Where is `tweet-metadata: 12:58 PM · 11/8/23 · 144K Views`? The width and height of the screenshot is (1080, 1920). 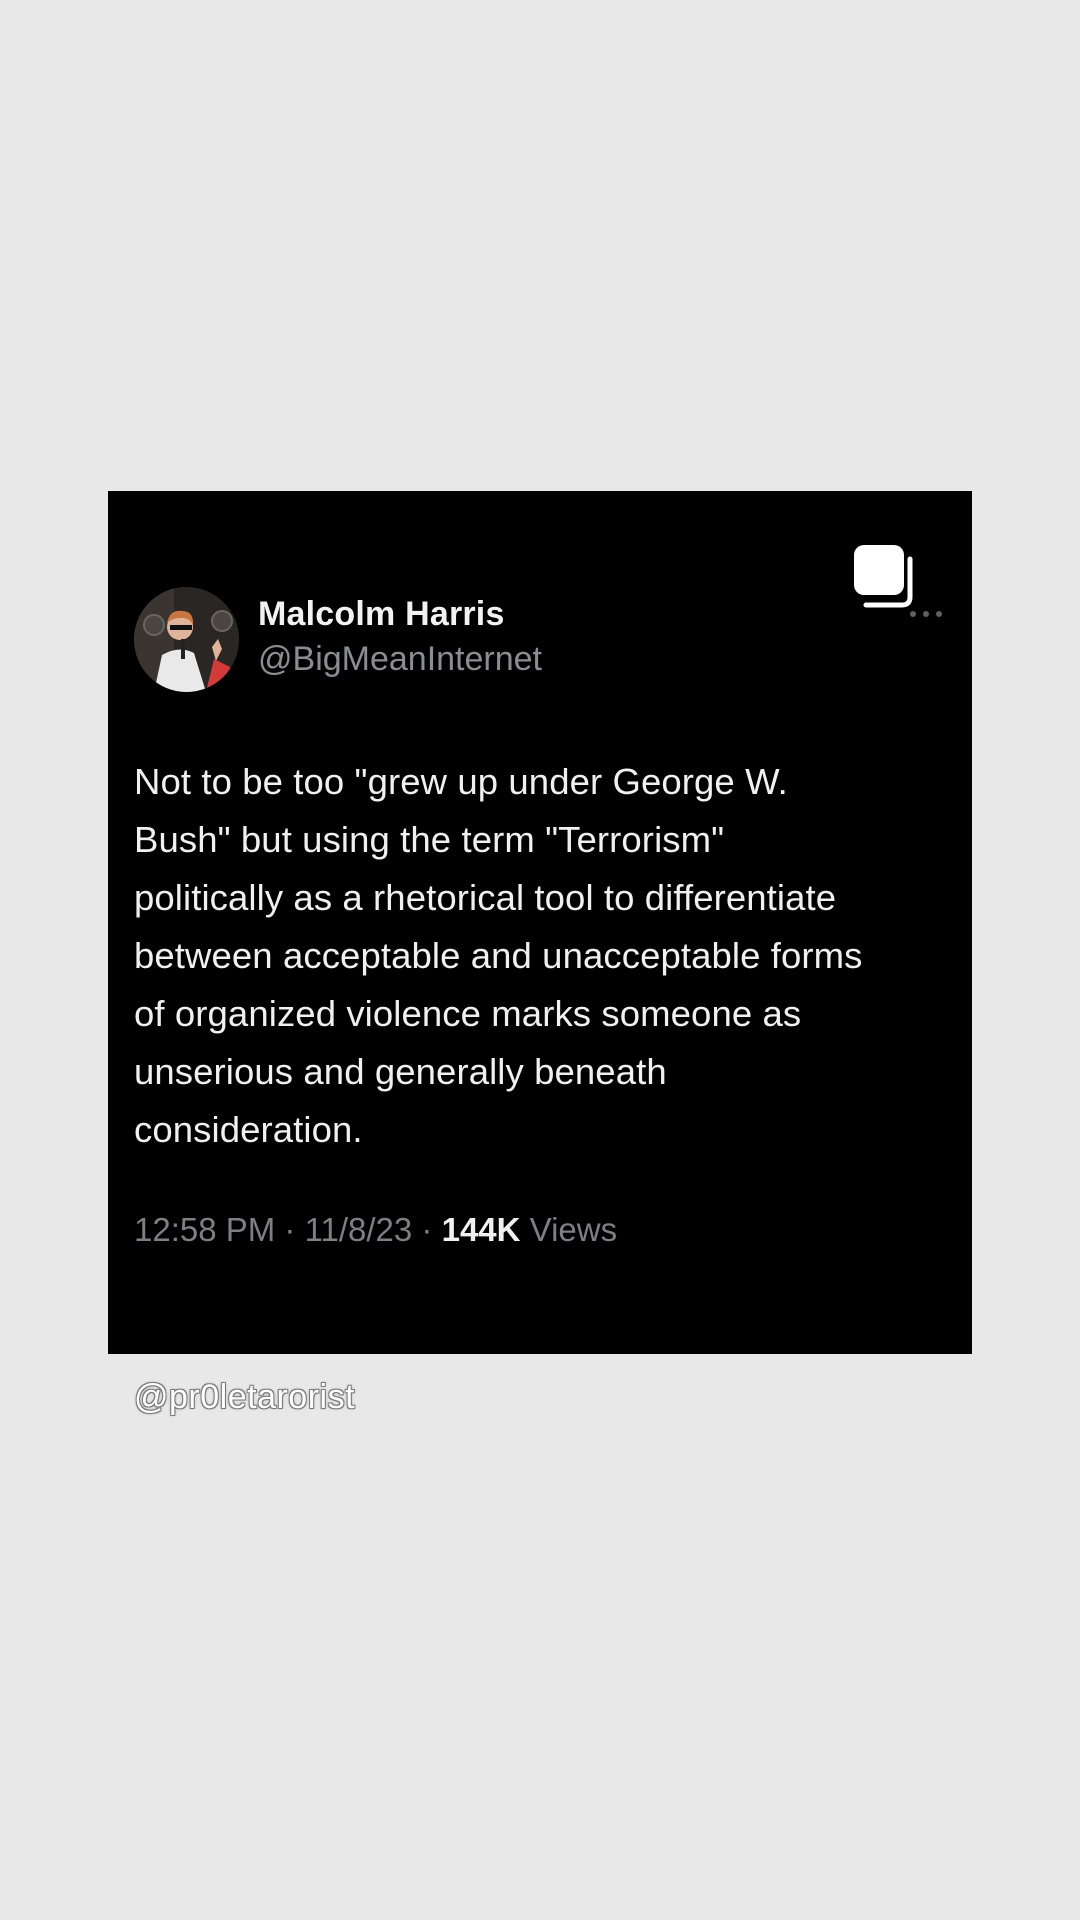 tweet-metadata: 12:58 PM · 11/8/23 · 144K Views is located at coordinates (375, 1230).